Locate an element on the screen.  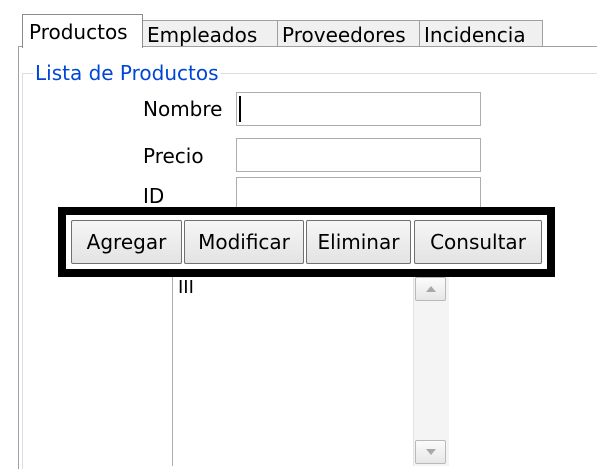
precio-input is located at coordinates (358, 155).